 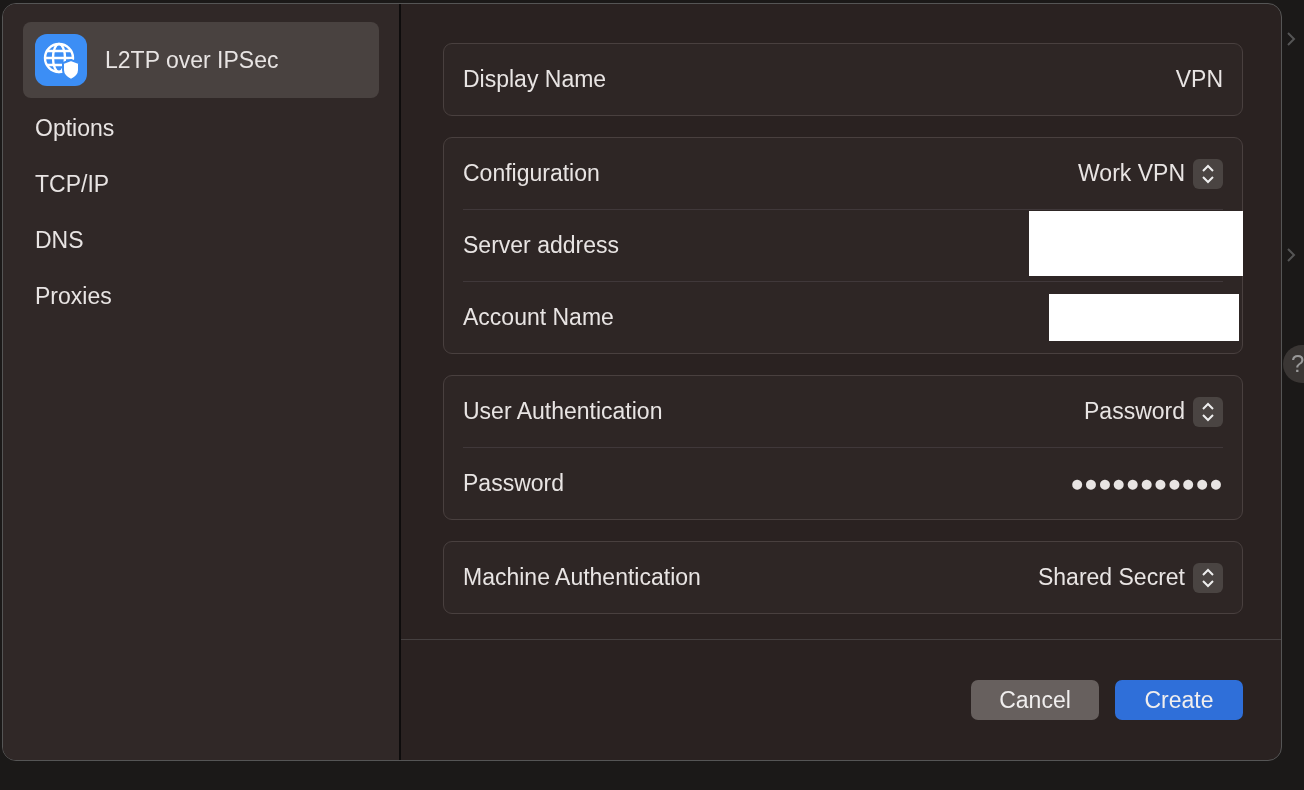 What do you see at coordinates (513, 483) in the screenshot?
I see `field-label: Password` at bounding box center [513, 483].